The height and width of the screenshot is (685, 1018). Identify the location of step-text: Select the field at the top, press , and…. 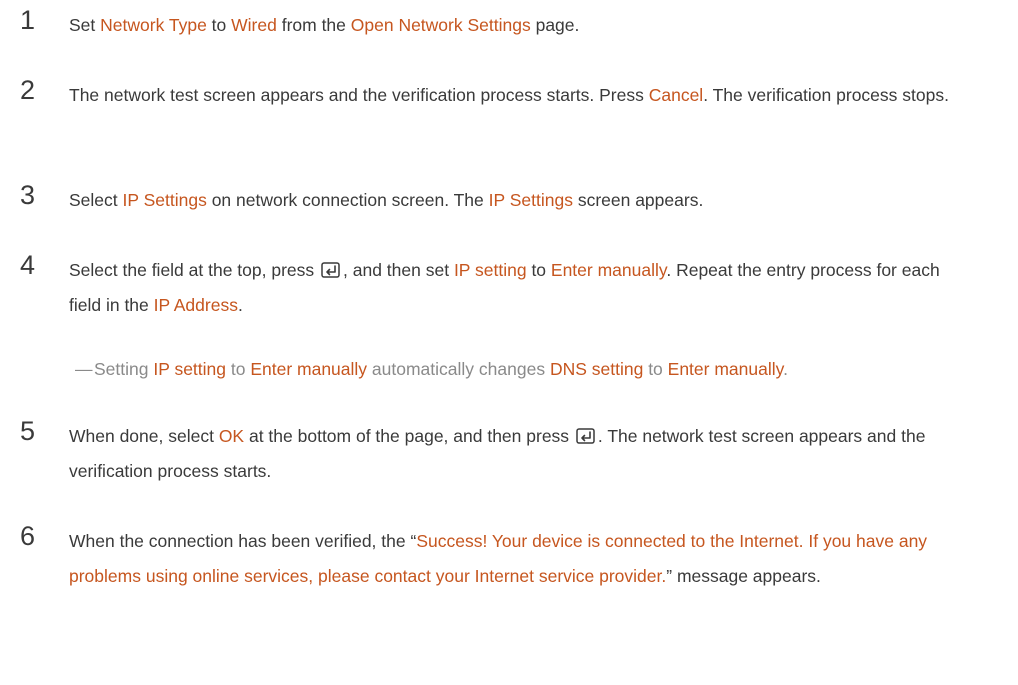
(509, 288).